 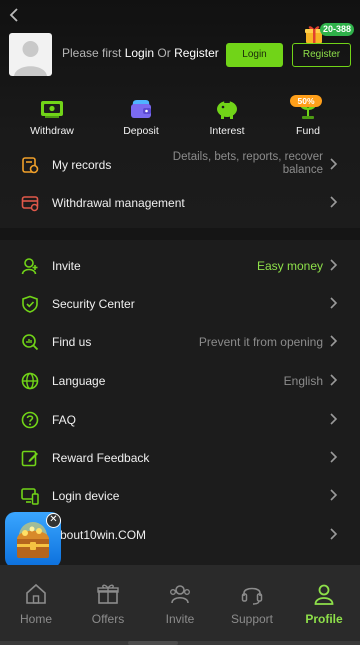 I want to click on deposit-label: Deposit, so click(x=141, y=131).